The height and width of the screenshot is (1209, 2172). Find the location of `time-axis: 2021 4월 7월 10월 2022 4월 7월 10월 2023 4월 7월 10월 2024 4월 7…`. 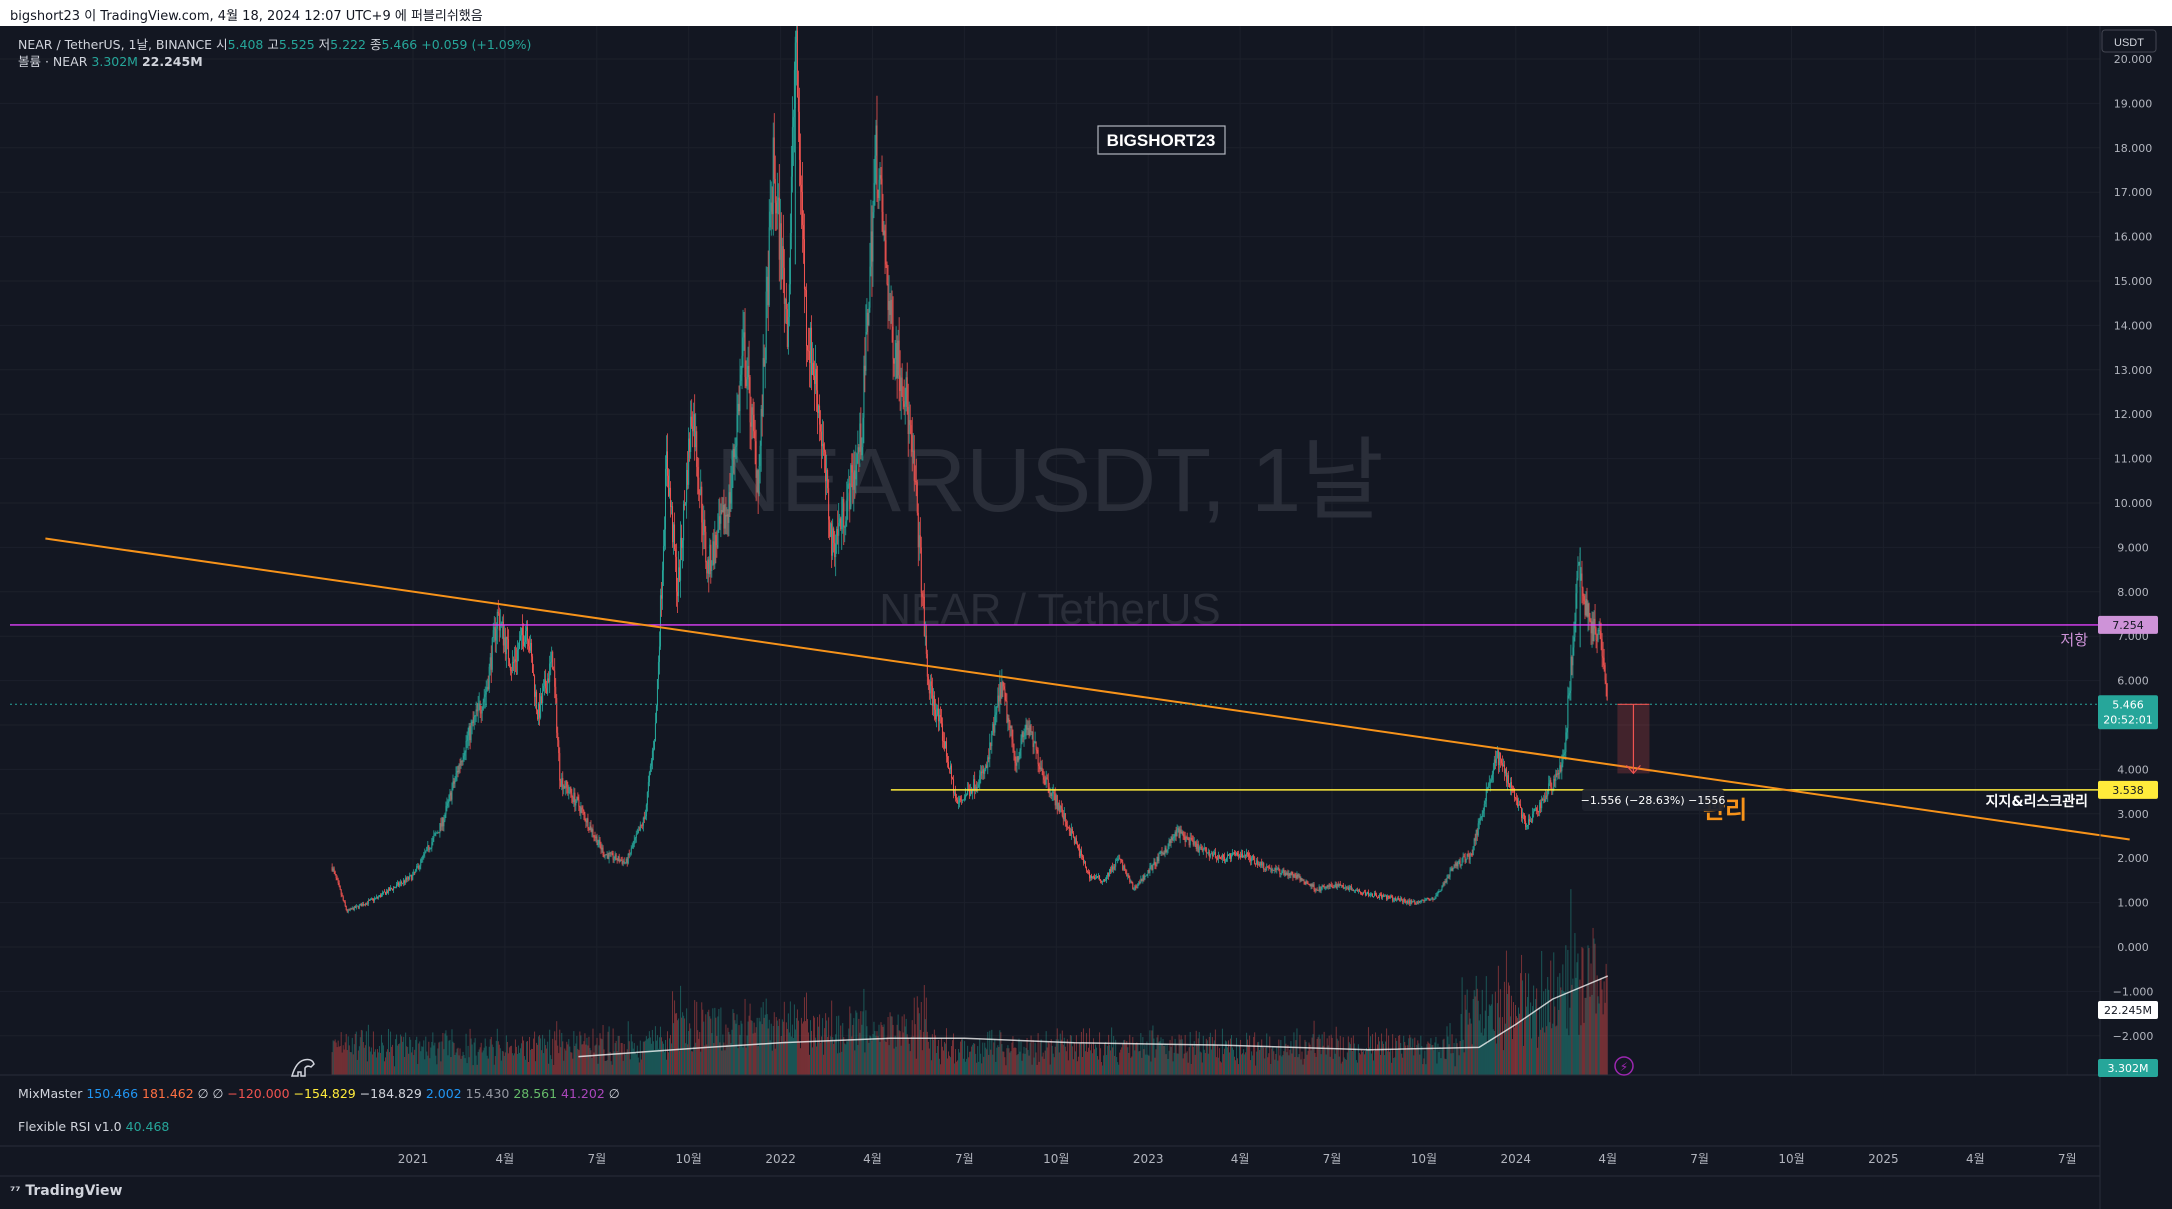

time-axis: 2021 4월 7월 10월 2022 4월 7월 10월 2023 4월 7월 10월 2024 4월 7… is located at coordinates (1237, 1159).